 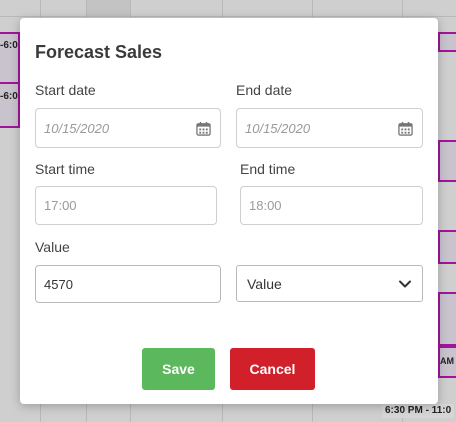 What do you see at coordinates (65, 90) in the screenshot?
I see `start-date-label: Start date` at bounding box center [65, 90].